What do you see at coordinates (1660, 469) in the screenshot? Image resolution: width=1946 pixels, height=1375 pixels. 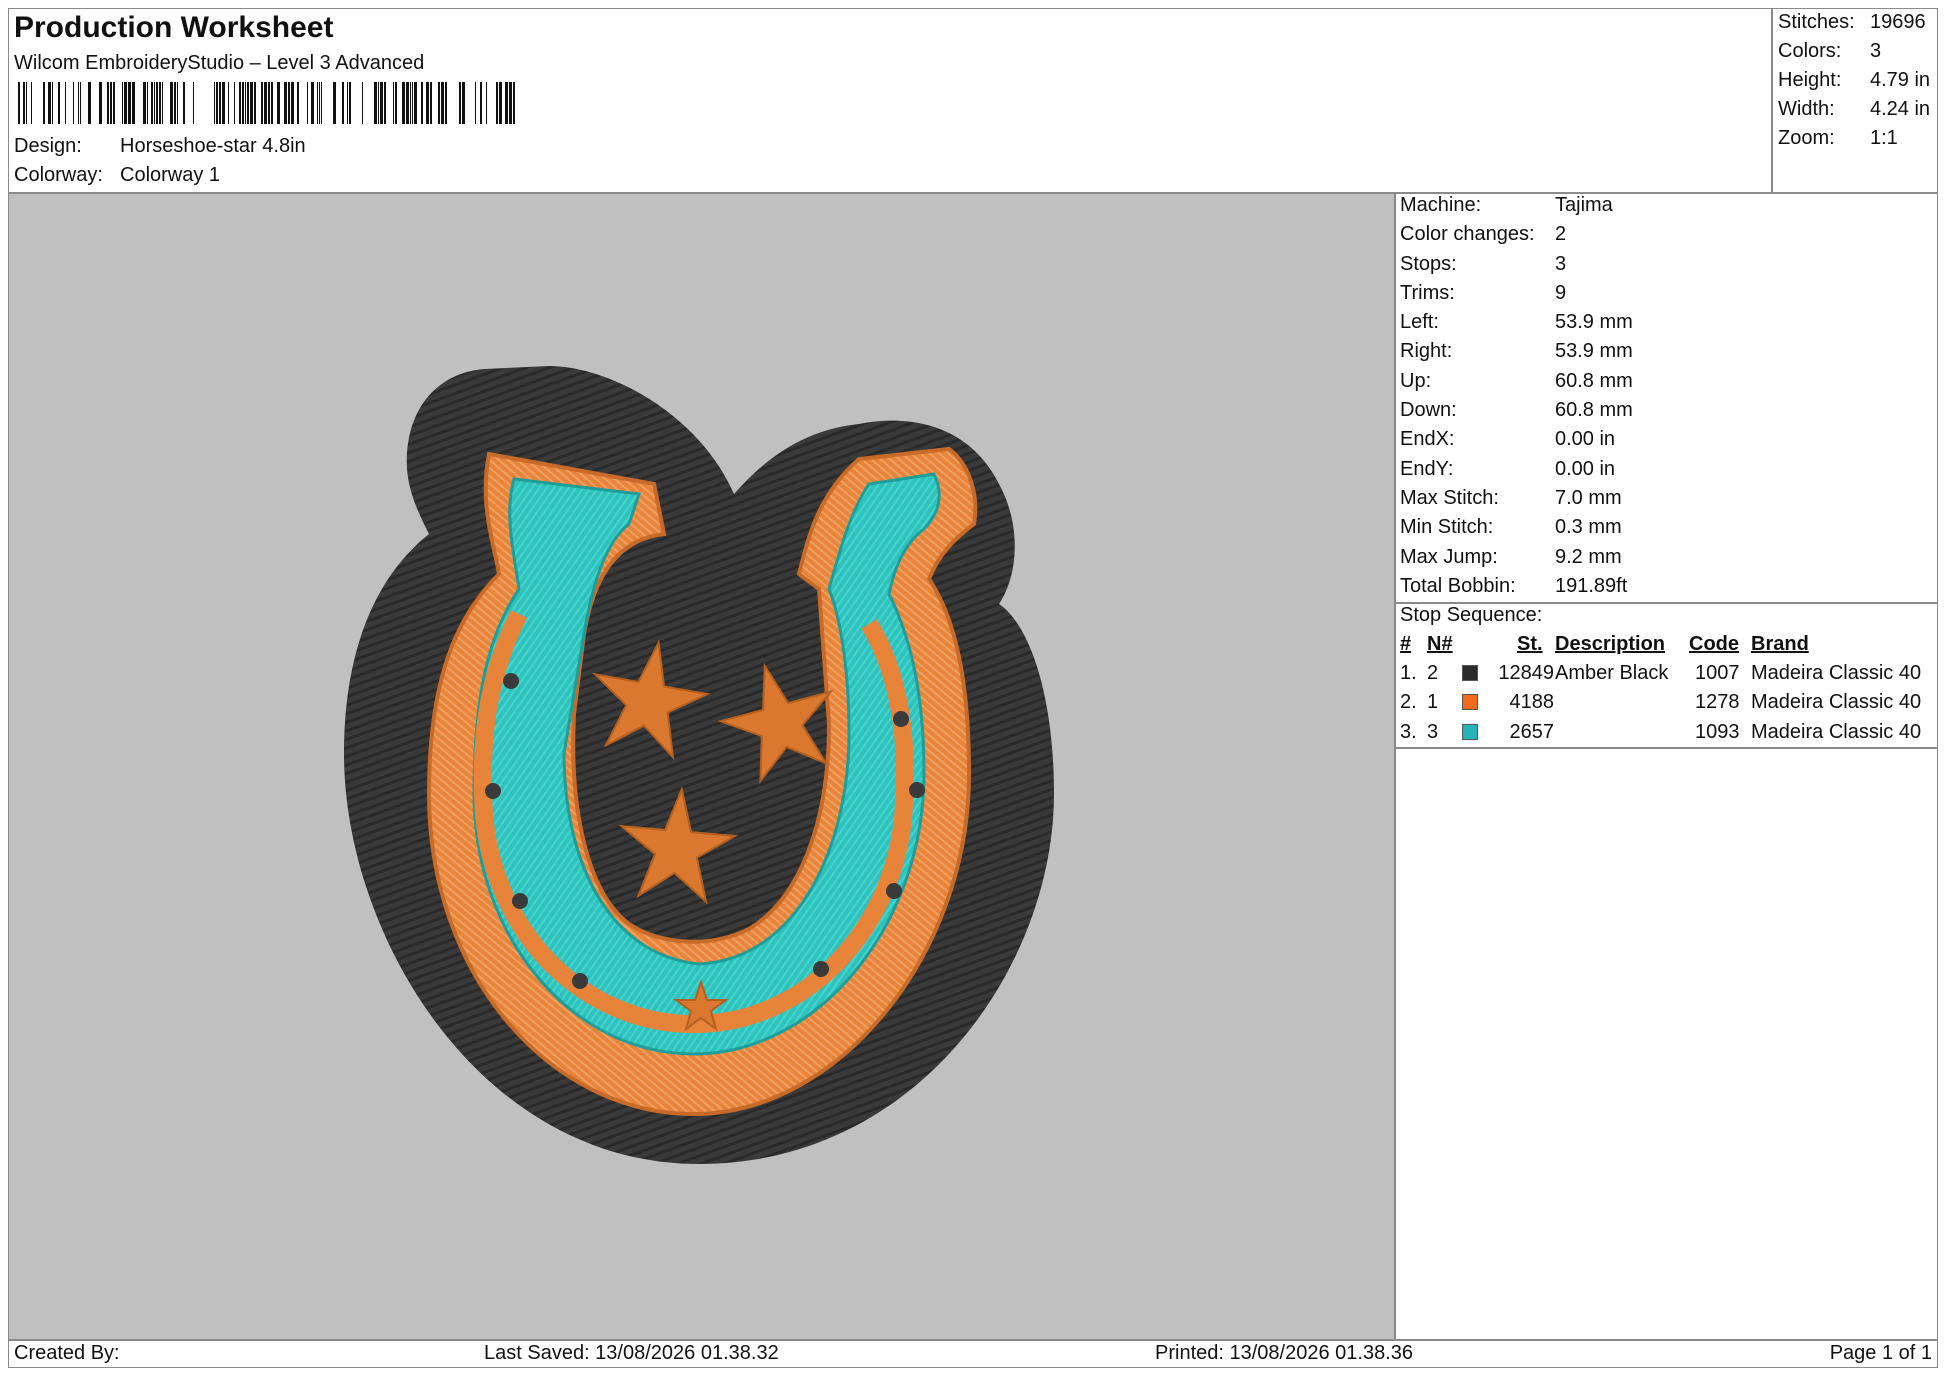 I see `info-row-endy: EndY: 0.00 in` at bounding box center [1660, 469].